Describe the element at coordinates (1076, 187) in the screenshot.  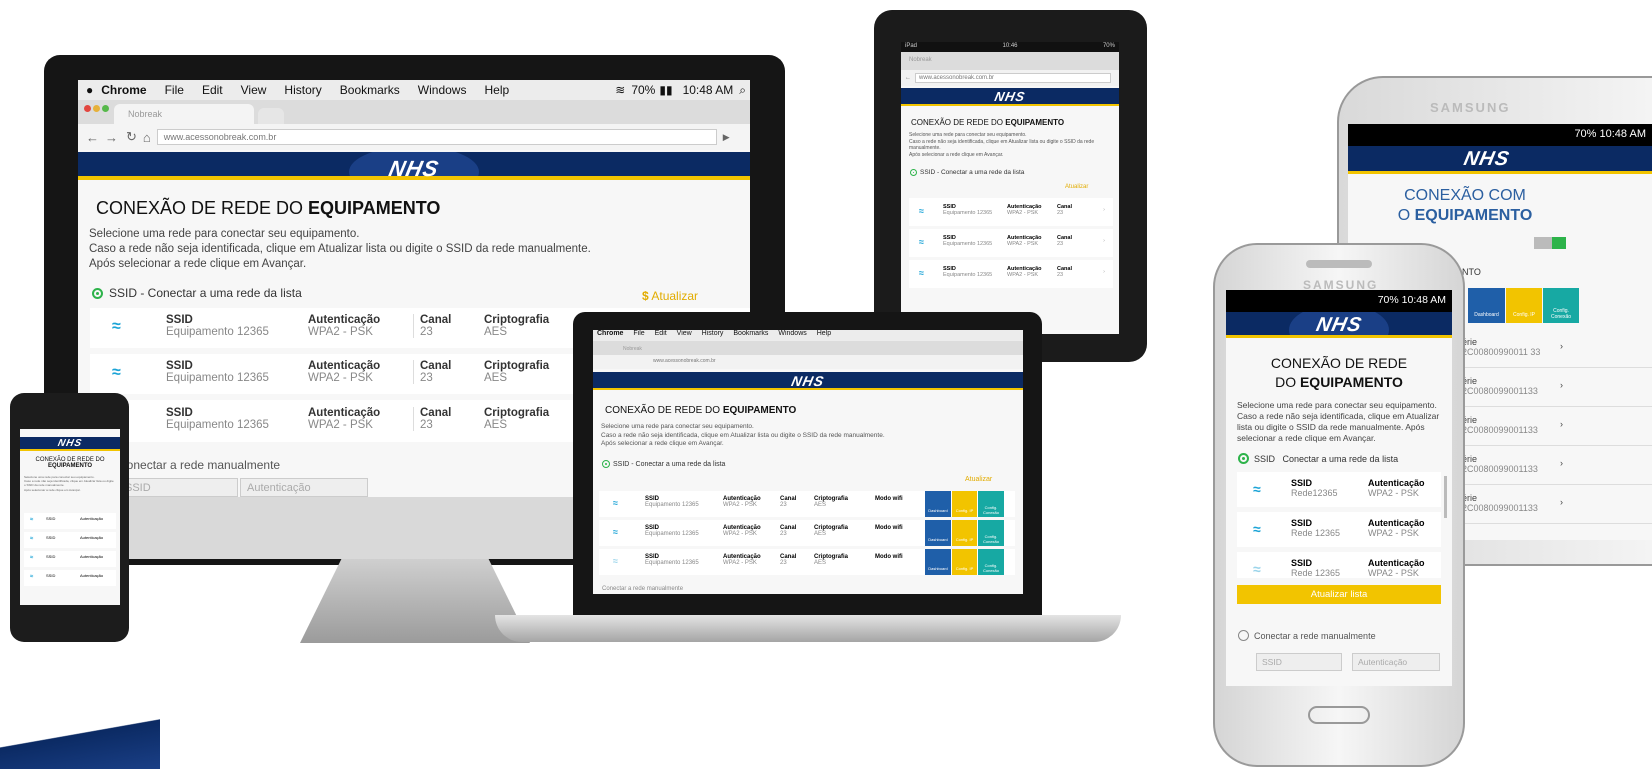
I see `tablet-refresh-link: Atualizar` at that location.